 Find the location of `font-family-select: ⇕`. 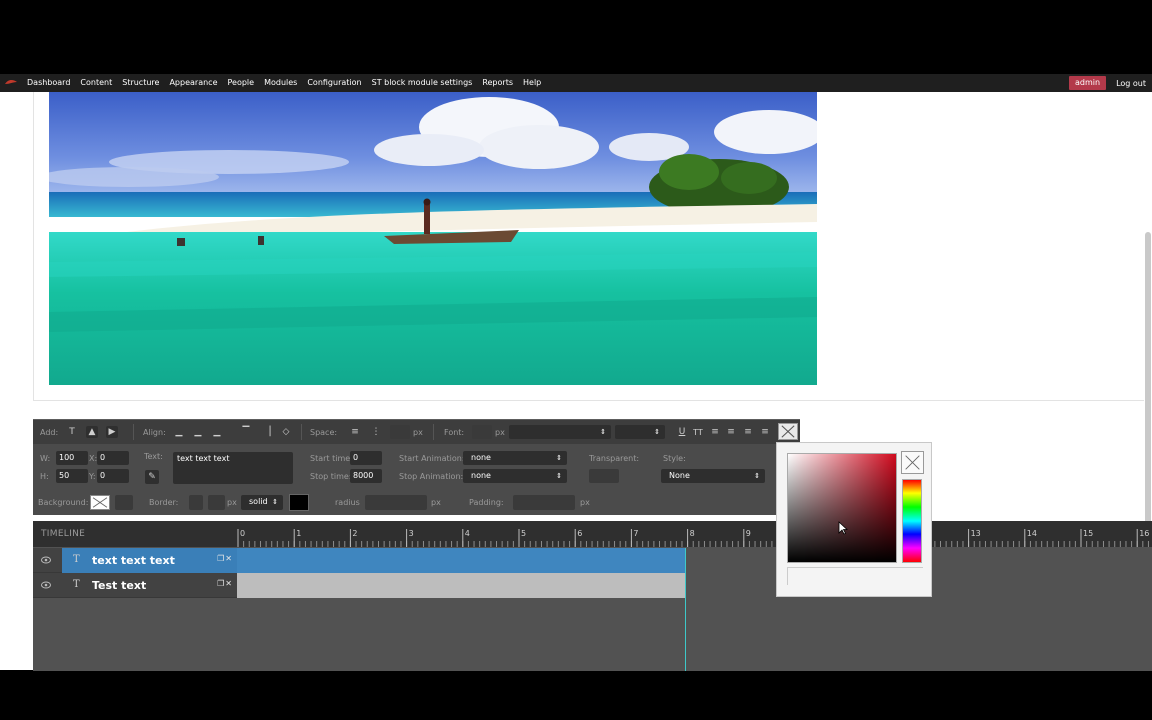

font-family-select: ⇕ is located at coordinates (560, 432).